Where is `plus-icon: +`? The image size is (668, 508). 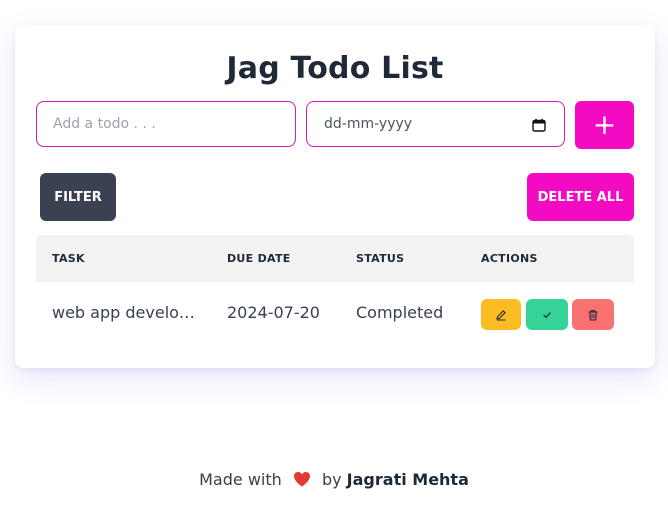 plus-icon: + is located at coordinates (604, 124).